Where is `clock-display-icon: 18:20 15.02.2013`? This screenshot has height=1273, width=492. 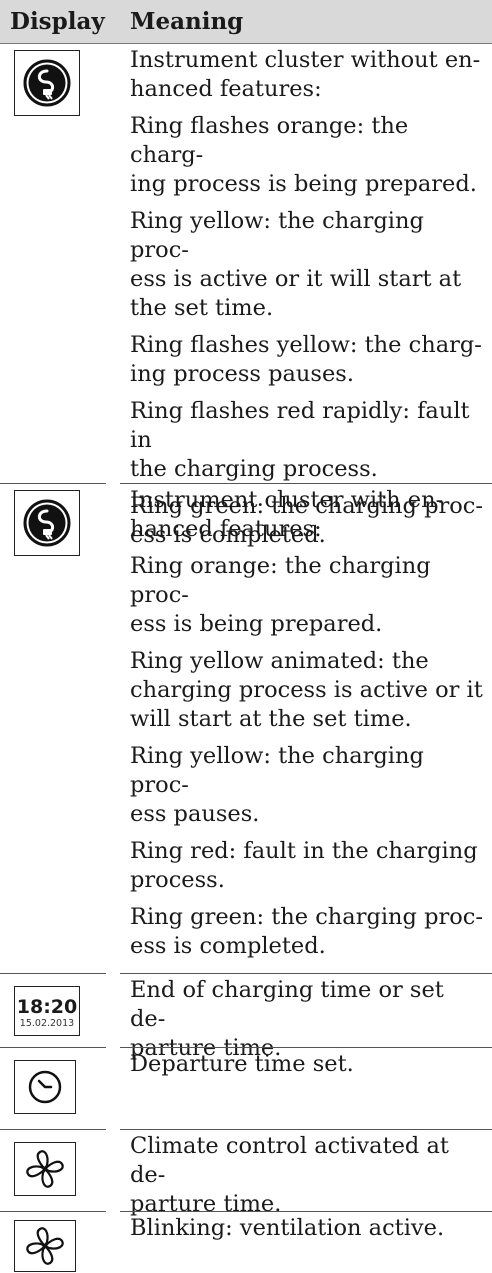 clock-display-icon: 18:20 15.02.2013 is located at coordinates (47, 1011).